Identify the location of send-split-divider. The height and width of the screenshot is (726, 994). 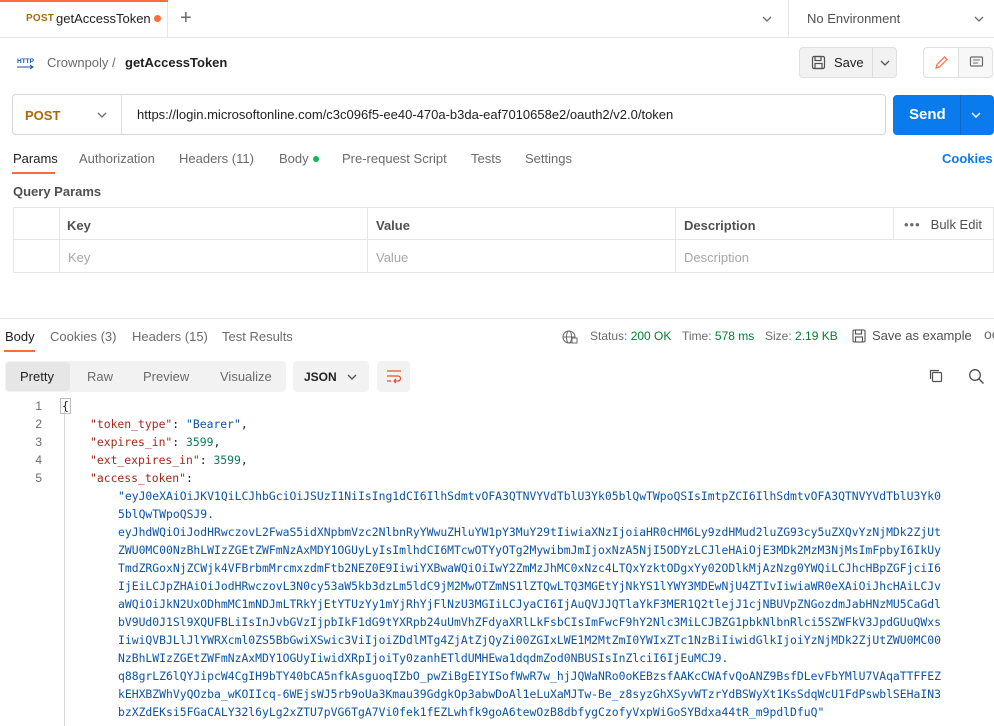
(960, 115).